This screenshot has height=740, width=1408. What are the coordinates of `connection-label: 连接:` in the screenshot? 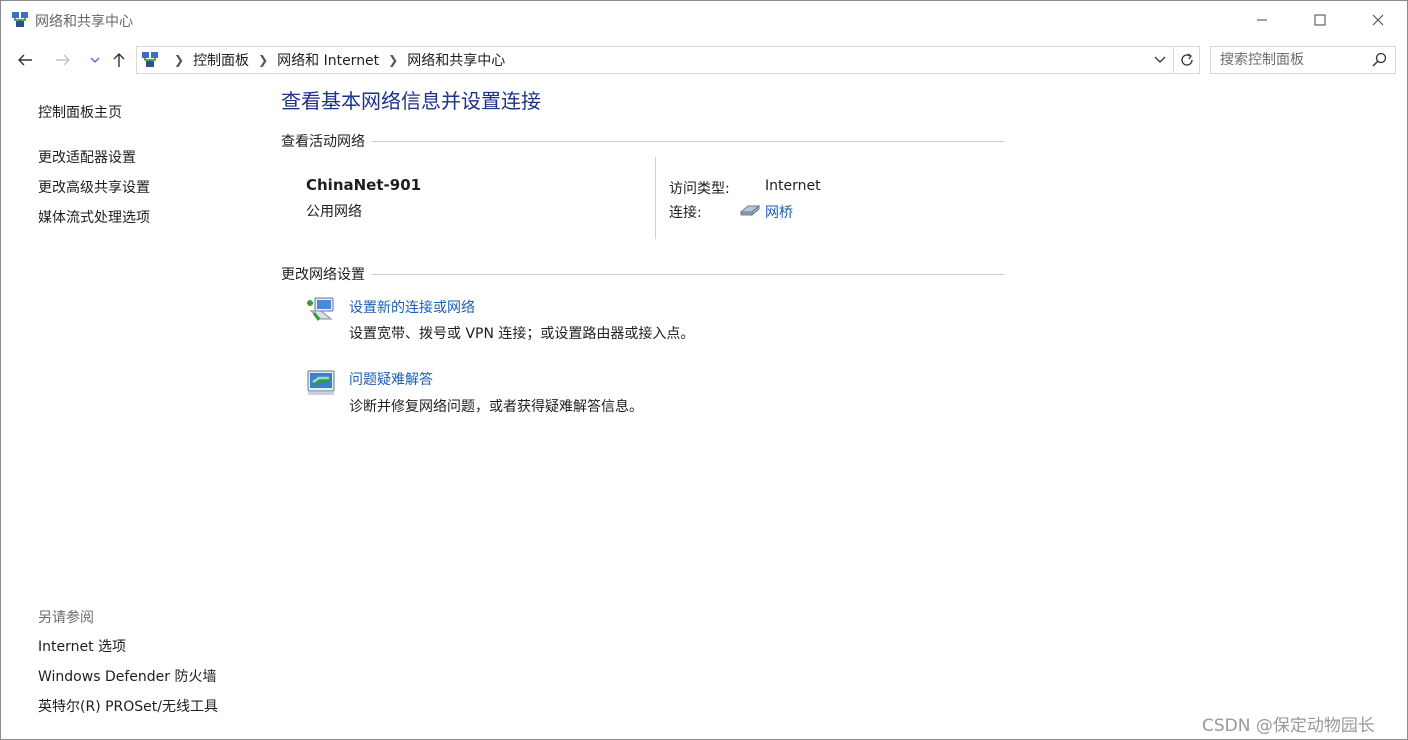 It's located at (685, 213).